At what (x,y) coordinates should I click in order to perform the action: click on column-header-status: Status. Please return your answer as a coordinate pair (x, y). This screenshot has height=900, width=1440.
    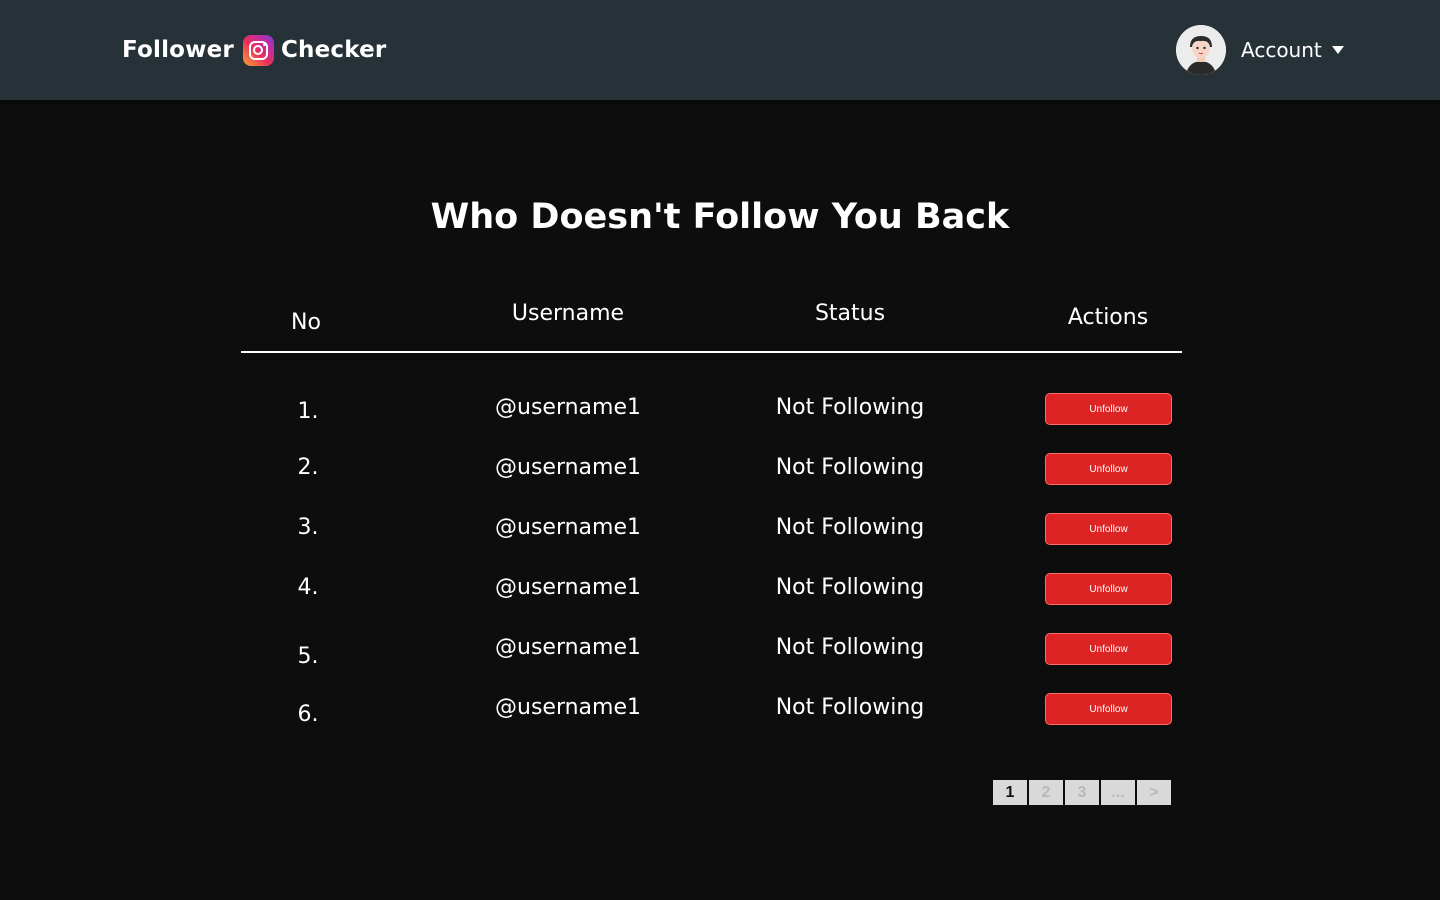
    Looking at the image, I should click on (850, 313).